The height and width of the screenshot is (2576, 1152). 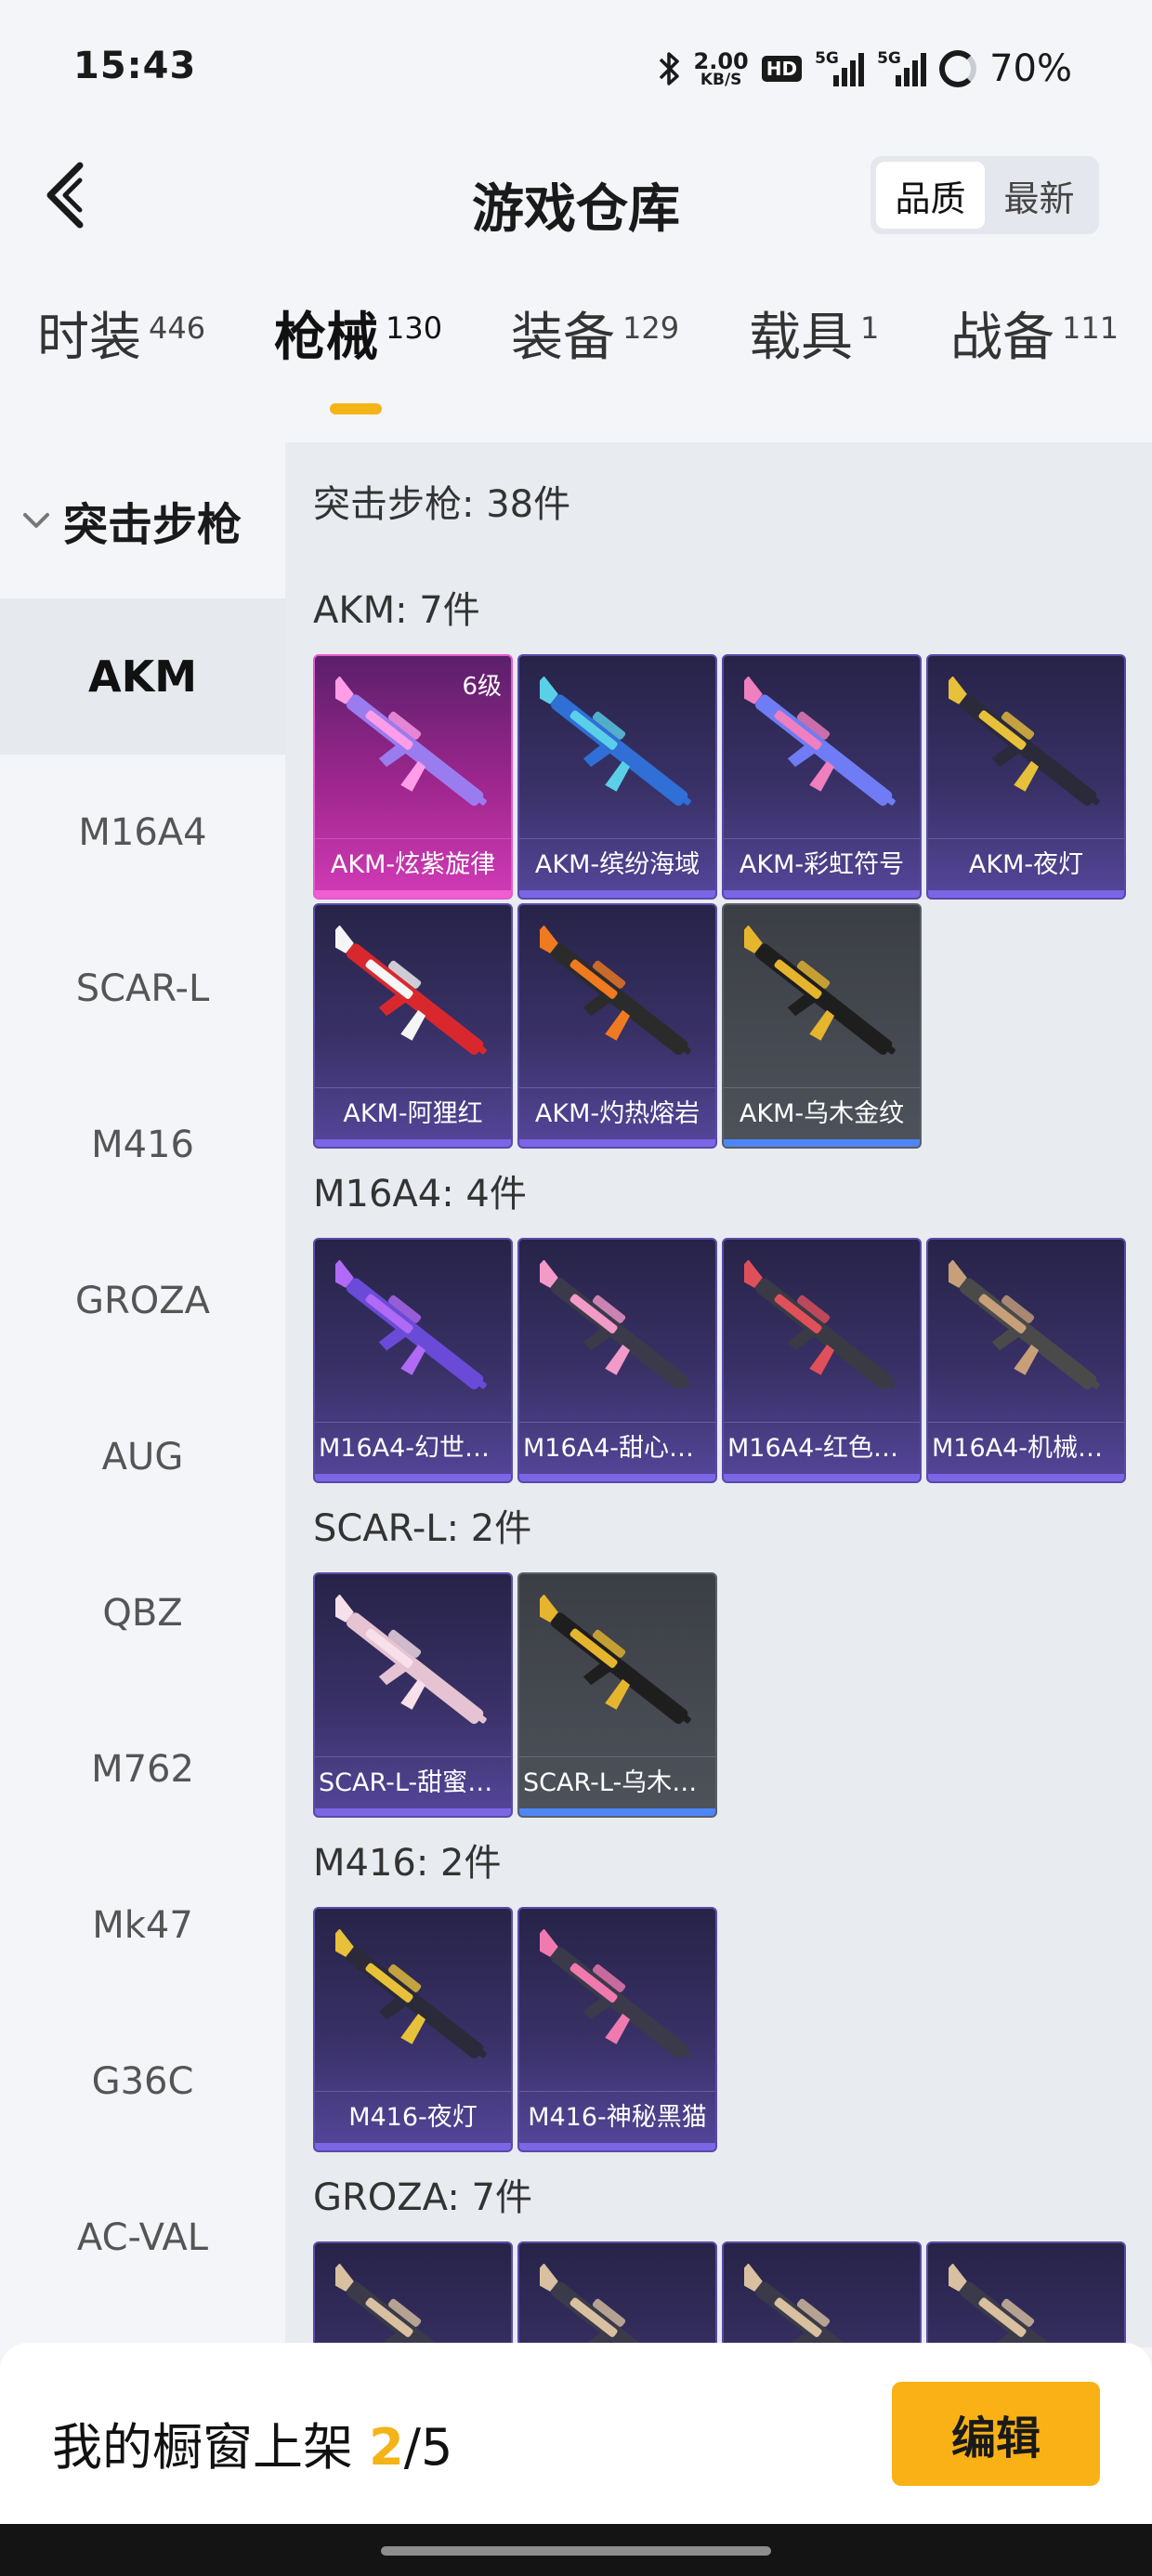 I want to click on weapon-card: M16A4-红色方块, so click(x=822, y=1360).